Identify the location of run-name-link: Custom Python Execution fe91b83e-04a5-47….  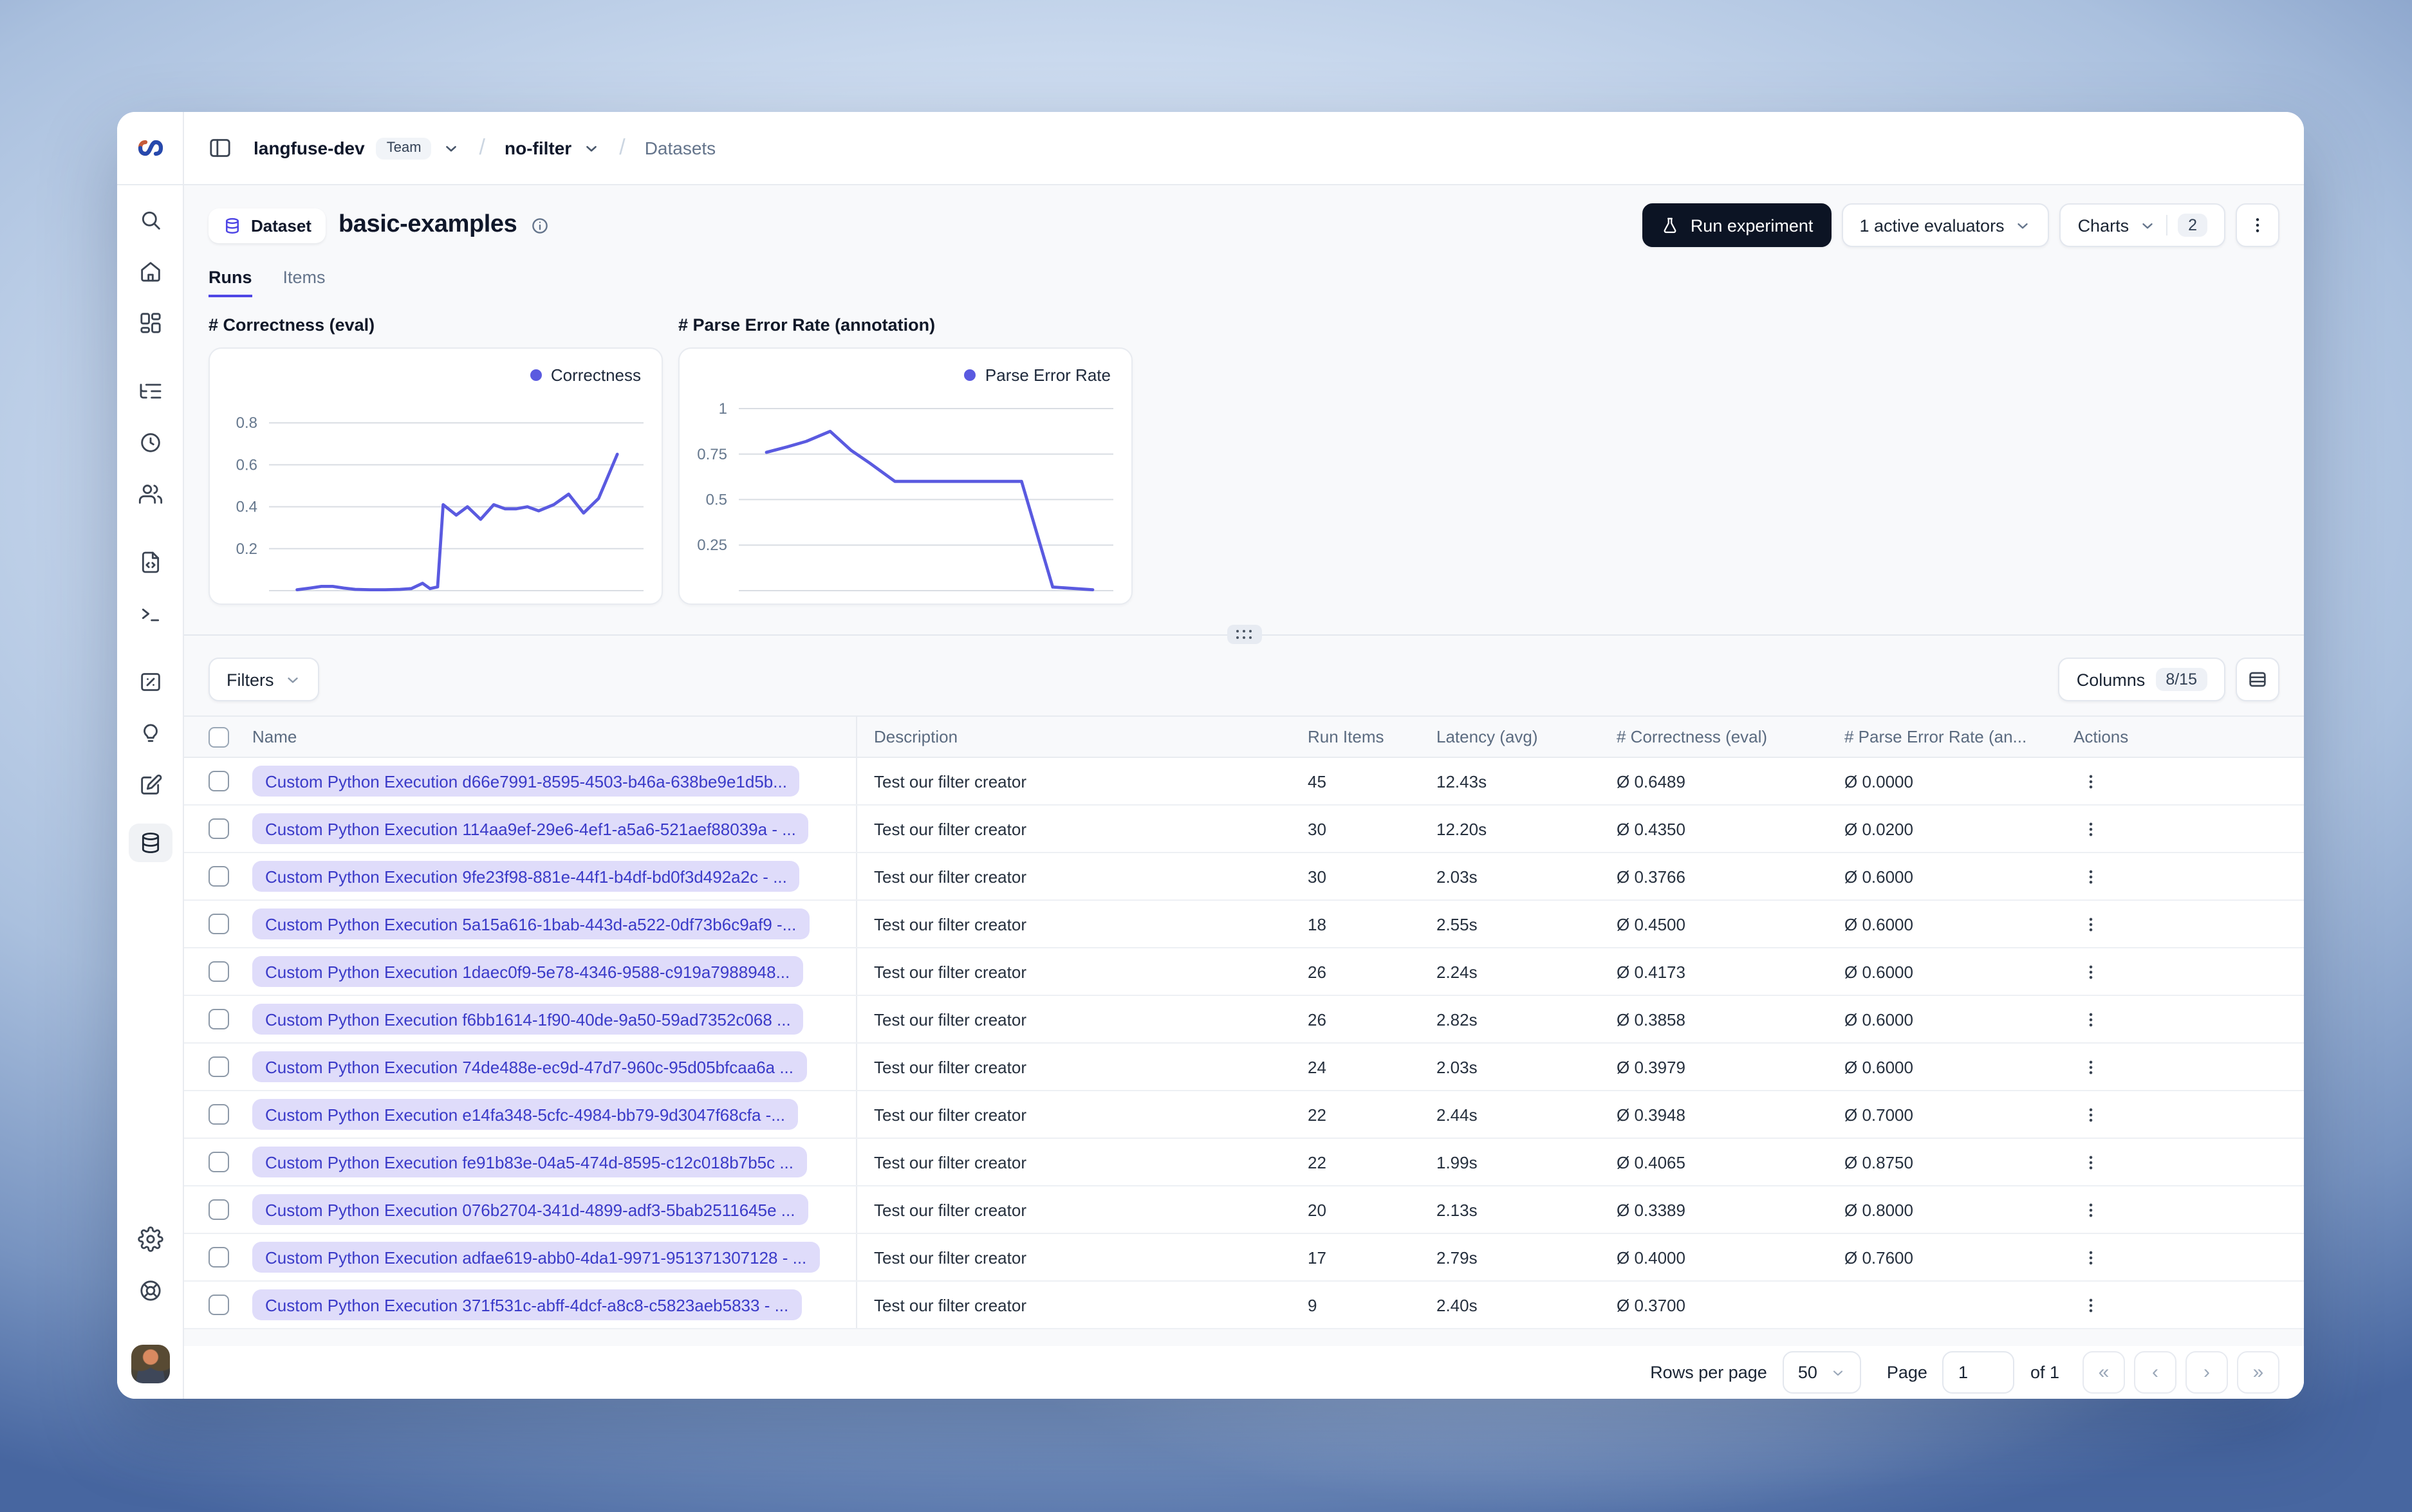
(529, 1162).